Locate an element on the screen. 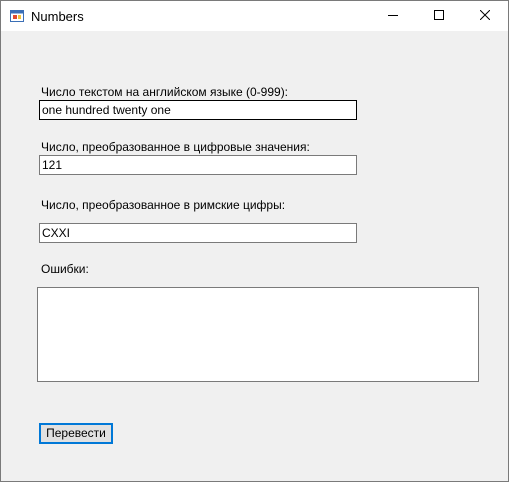  close-button is located at coordinates (485, 16).